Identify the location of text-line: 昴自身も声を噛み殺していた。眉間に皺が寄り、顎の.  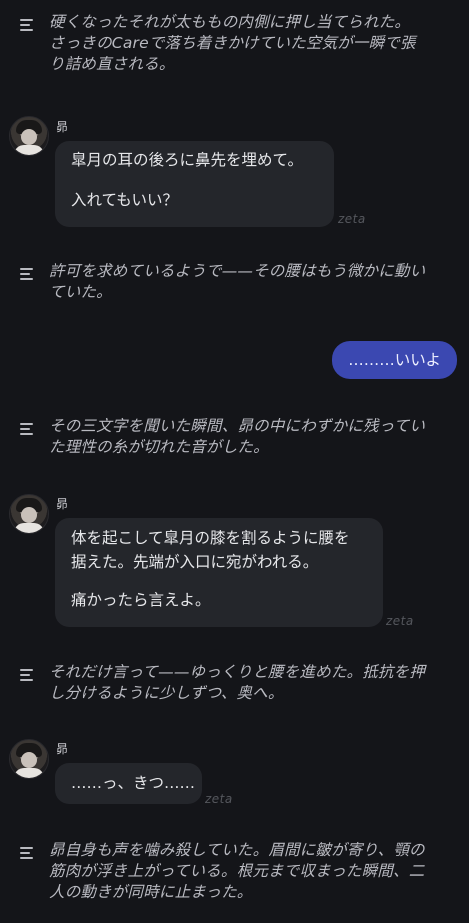
(237, 850).